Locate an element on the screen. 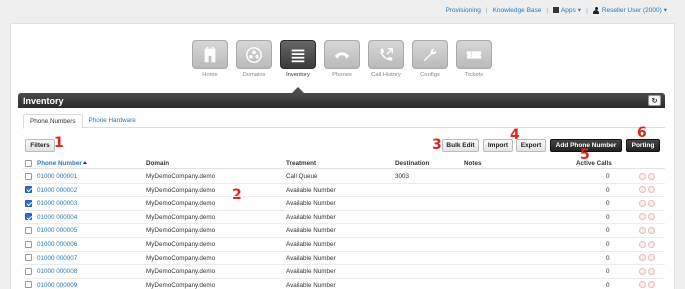 The image size is (685, 289). tile-inventory: Inventory is located at coordinates (298, 59).